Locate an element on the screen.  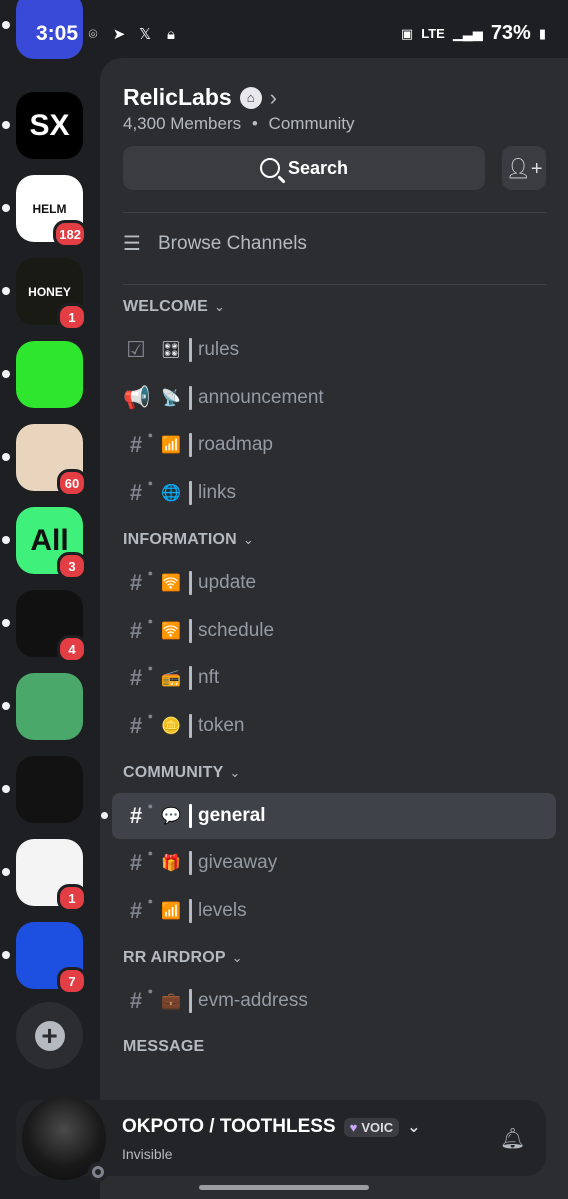
channel-name: levels is located at coordinates (222, 910).